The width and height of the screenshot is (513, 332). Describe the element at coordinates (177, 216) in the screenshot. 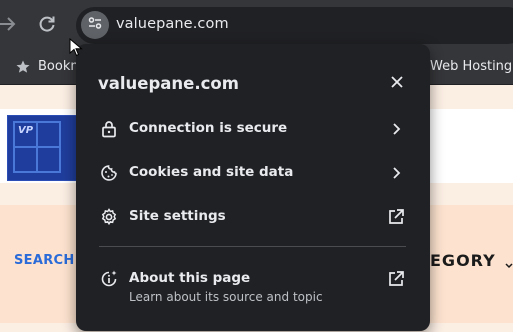

I see `item-label: Site settings` at that location.